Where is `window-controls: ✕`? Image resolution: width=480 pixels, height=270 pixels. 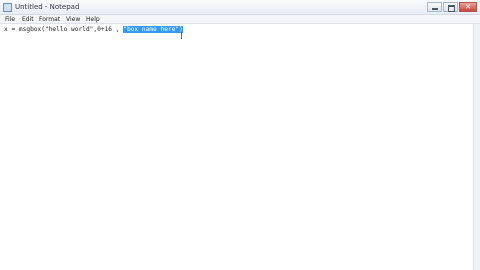
window-controls: ✕ is located at coordinates (451, 7).